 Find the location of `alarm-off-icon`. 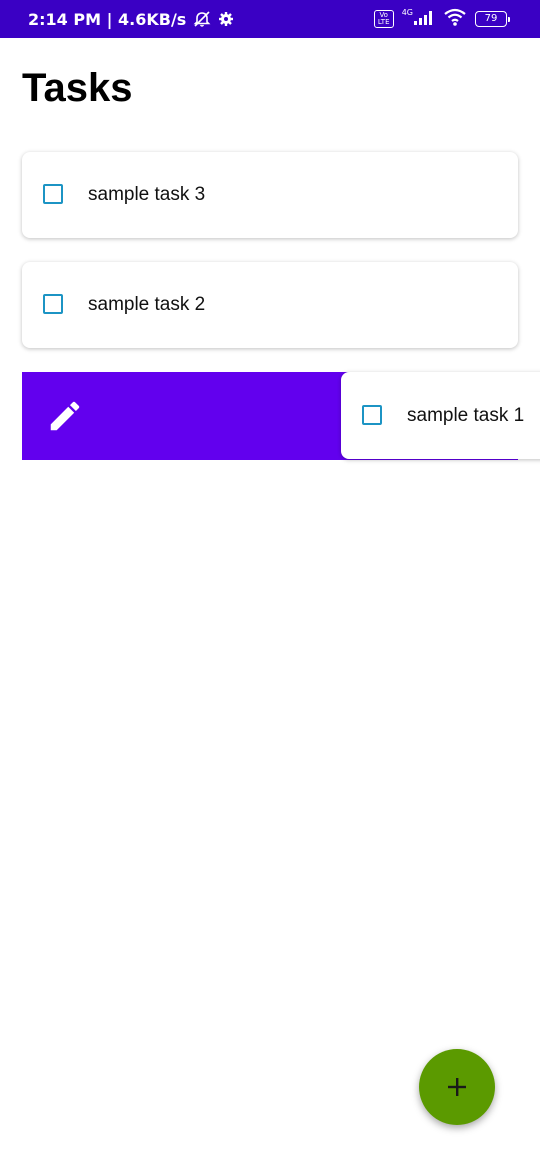

alarm-off-icon is located at coordinates (202, 19).